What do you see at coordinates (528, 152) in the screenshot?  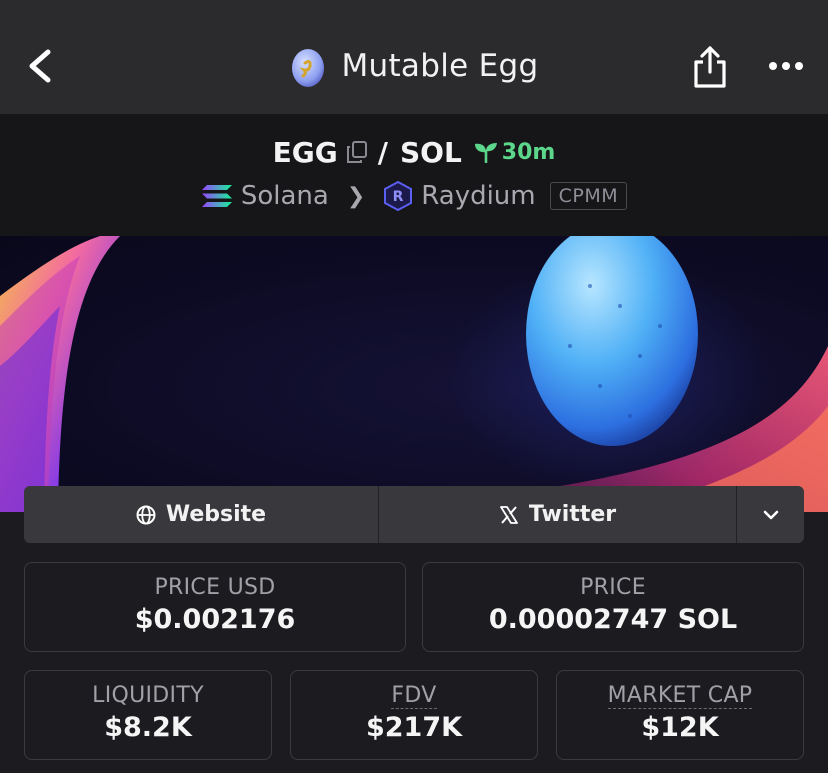 I see `pair-age-text: 30m` at bounding box center [528, 152].